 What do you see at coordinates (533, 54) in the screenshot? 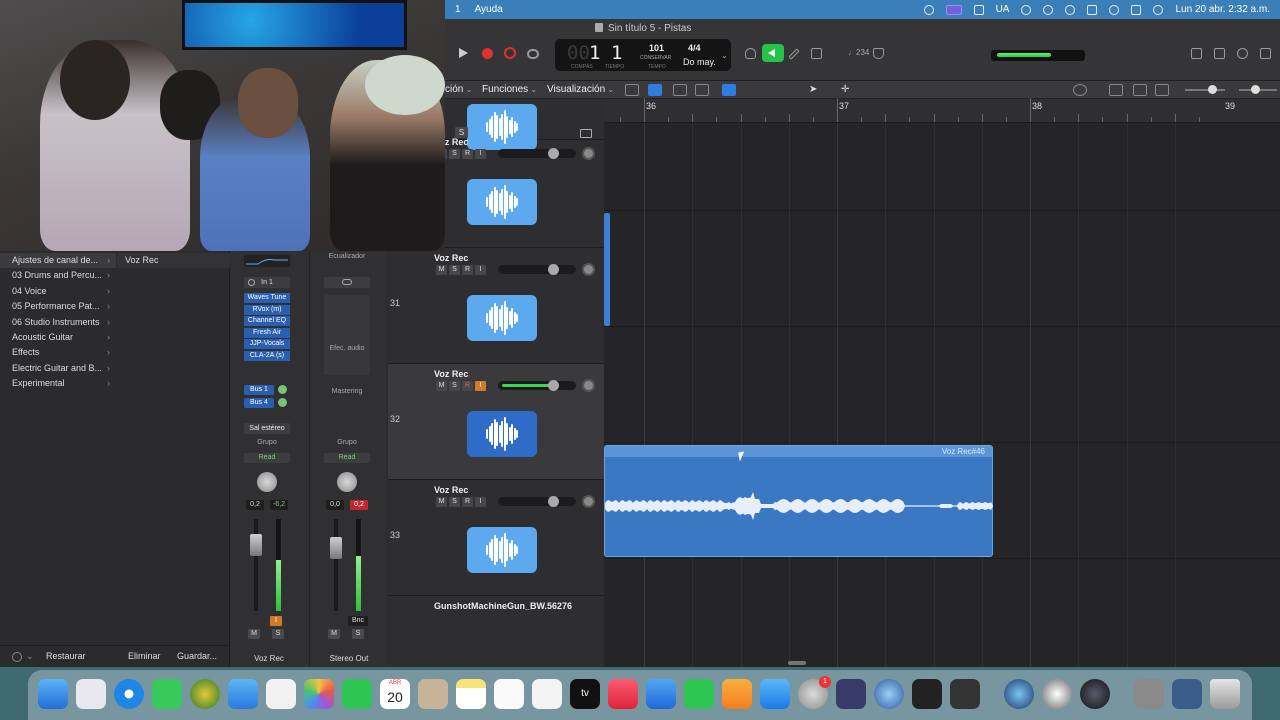
I see `cycle-button` at bounding box center [533, 54].